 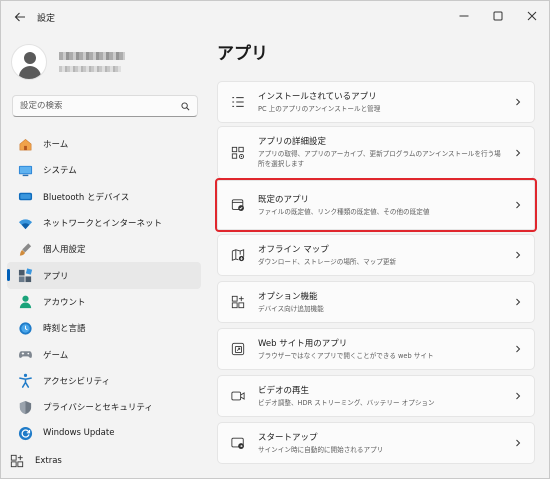 What do you see at coordinates (376, 396) in the screenshot?
I see `card-video-playback: ビデオの再生 ビデオ調整、HDR ストリーミング、バッテリー オプション` at bounding box center [376, 396].